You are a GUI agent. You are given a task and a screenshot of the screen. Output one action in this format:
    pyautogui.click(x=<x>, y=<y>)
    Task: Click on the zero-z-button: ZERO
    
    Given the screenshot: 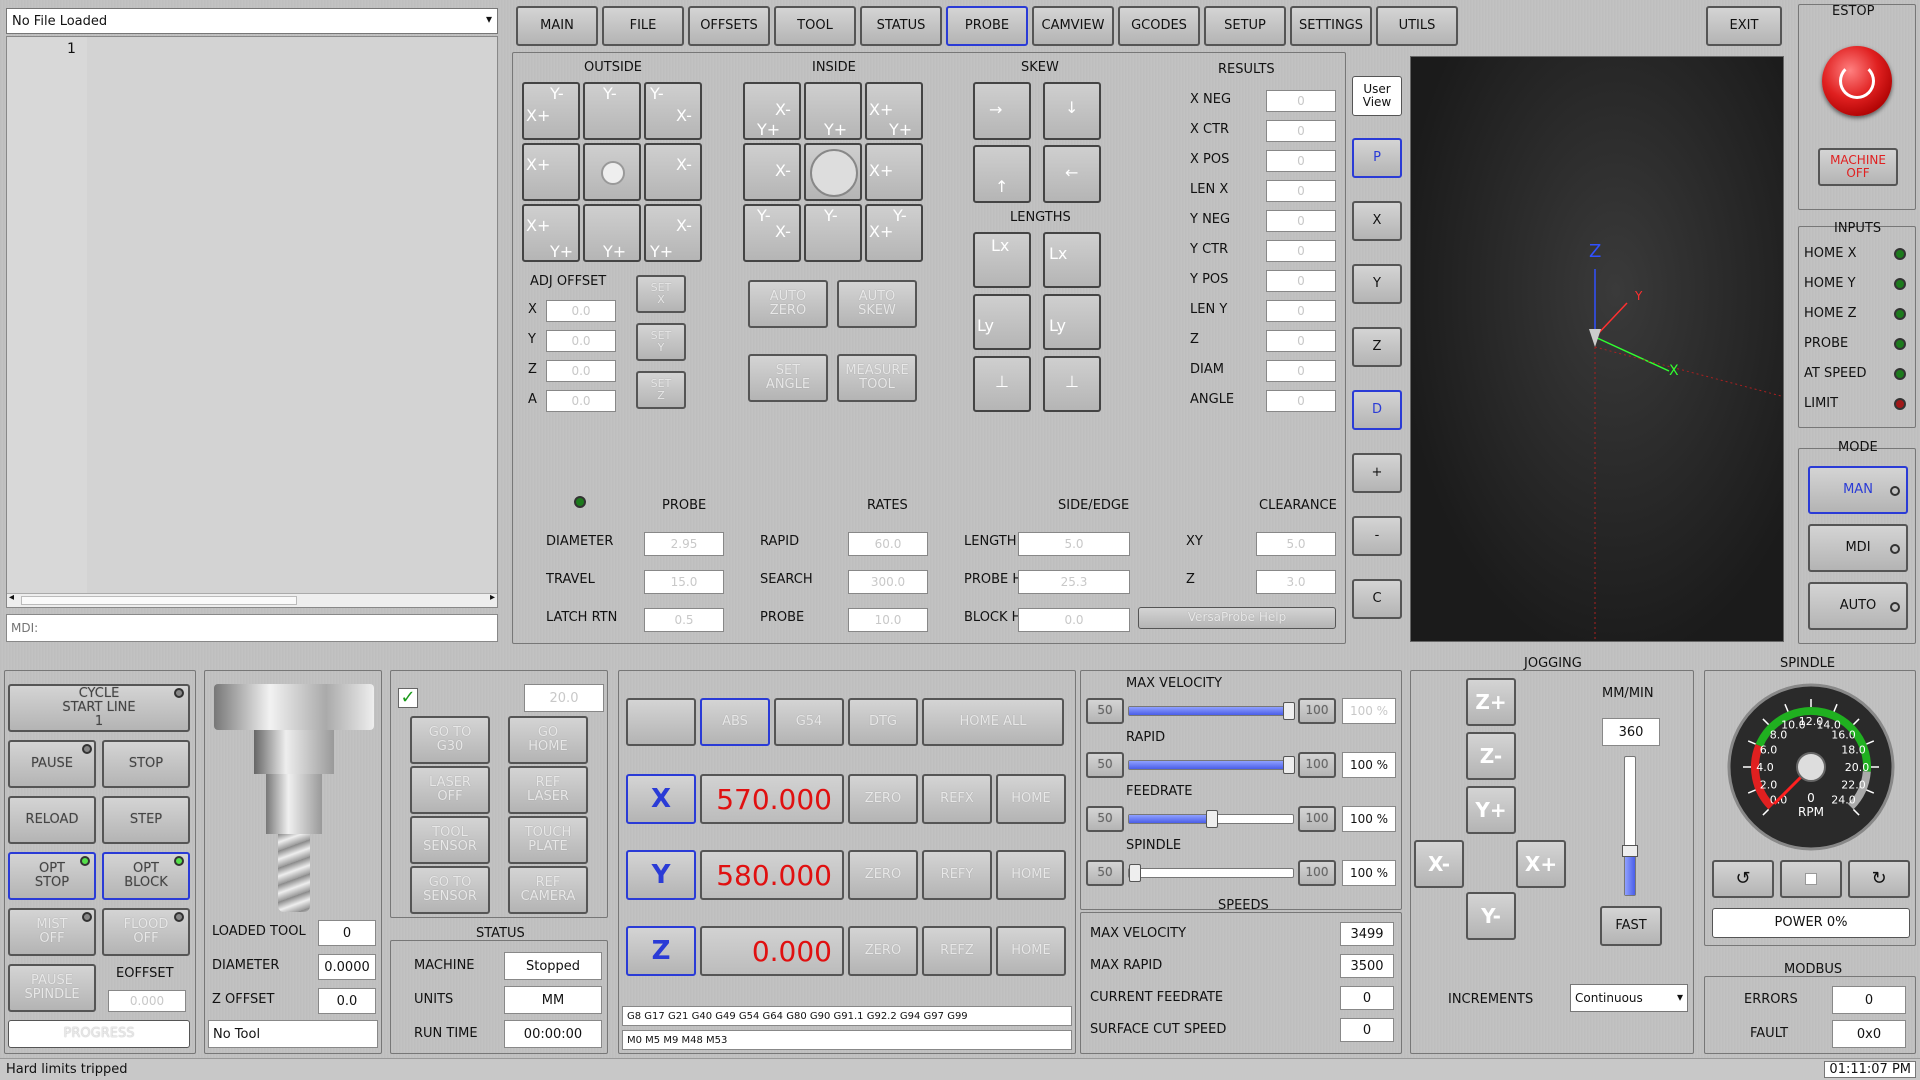 What is the action you would take?
    pyautogui.click(x=883, y=951)
    